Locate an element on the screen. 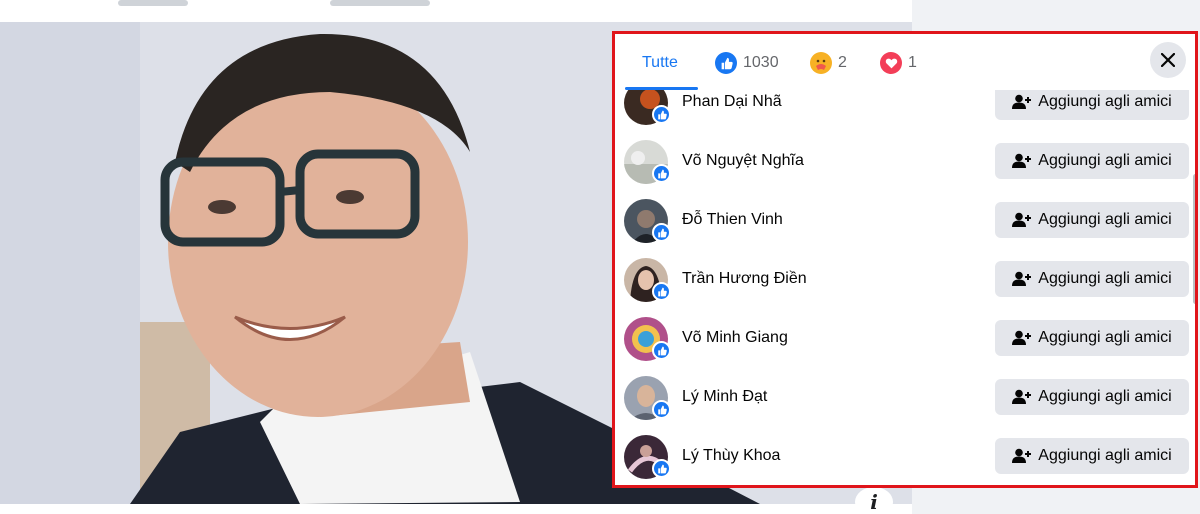 Image resolution: width=1200 pixels, height=514 pixels. tab-all: Tutte is located at coordinates (660, 63).